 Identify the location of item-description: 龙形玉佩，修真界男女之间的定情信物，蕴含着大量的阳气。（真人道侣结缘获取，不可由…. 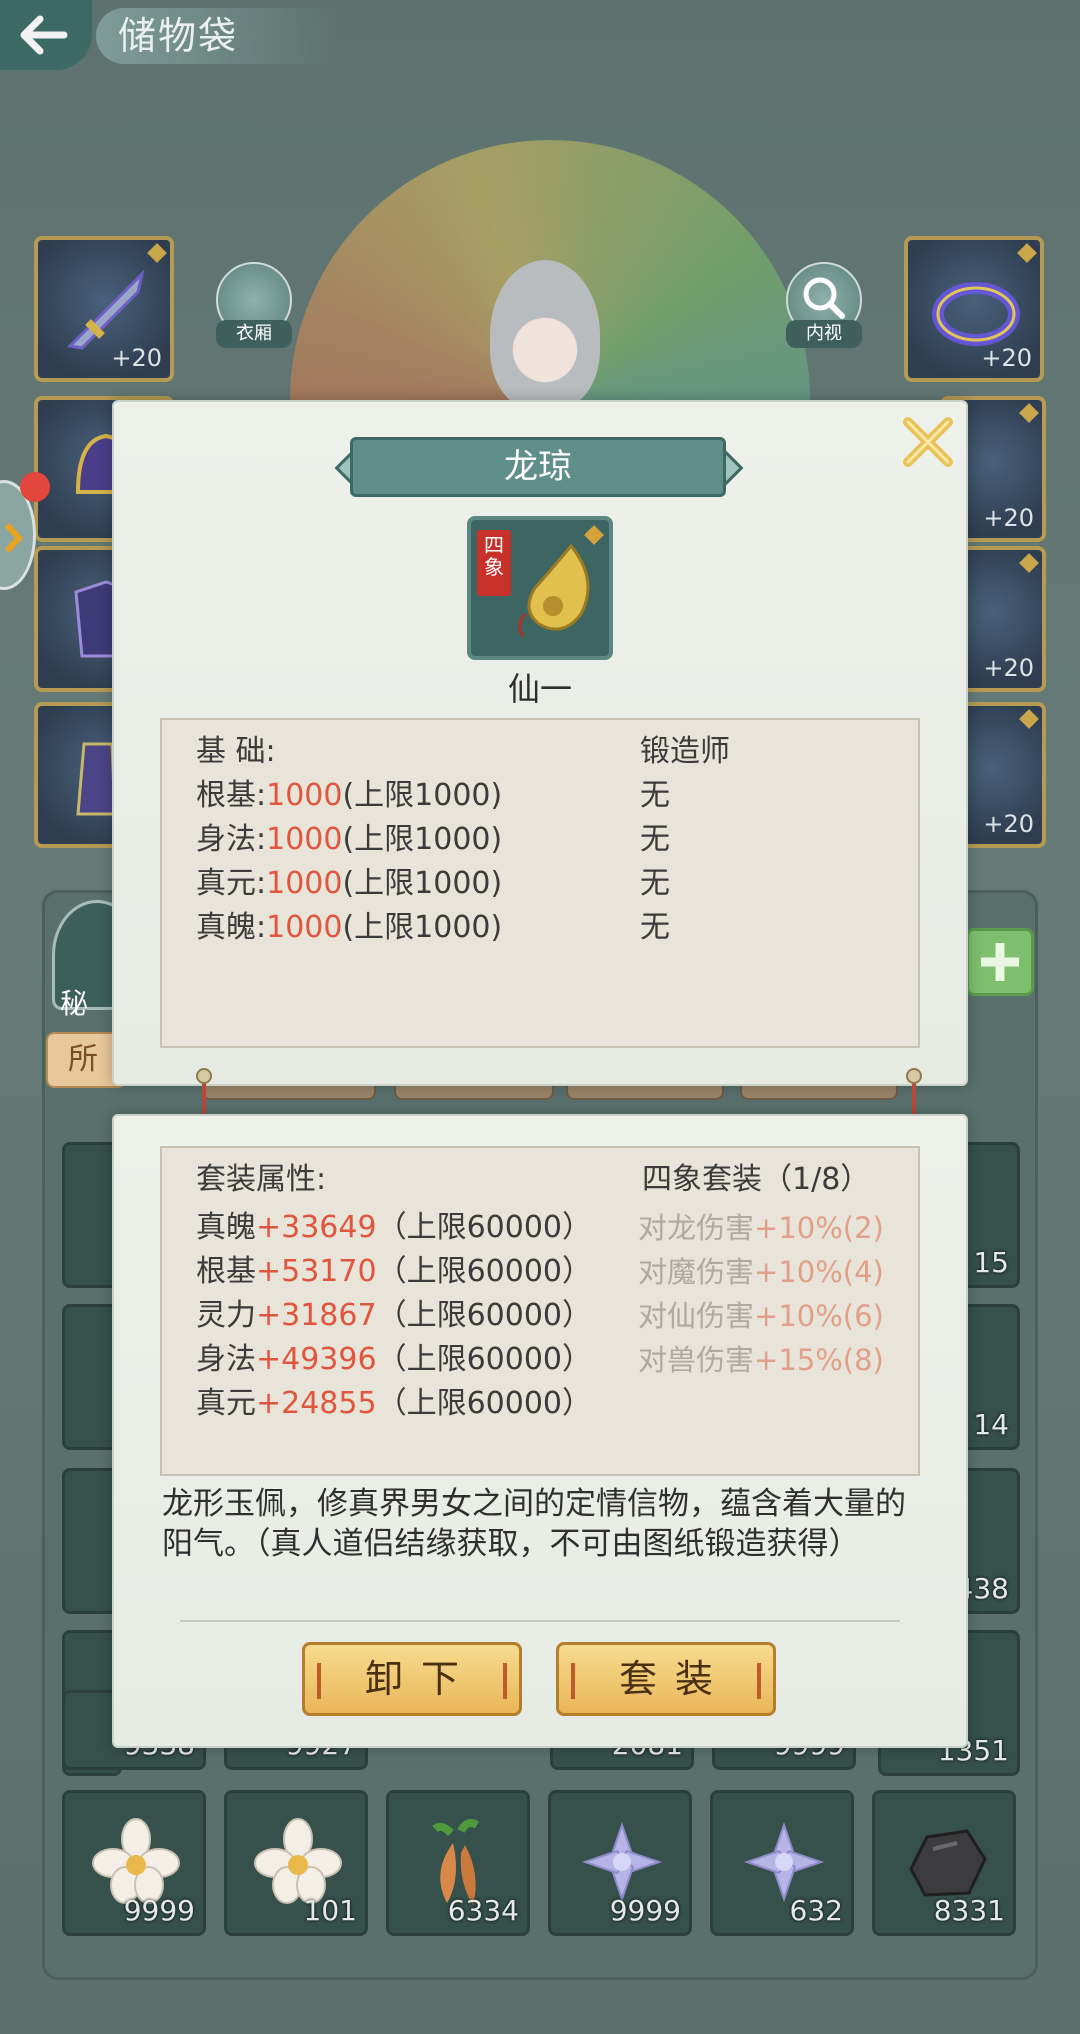
(534, 1524).